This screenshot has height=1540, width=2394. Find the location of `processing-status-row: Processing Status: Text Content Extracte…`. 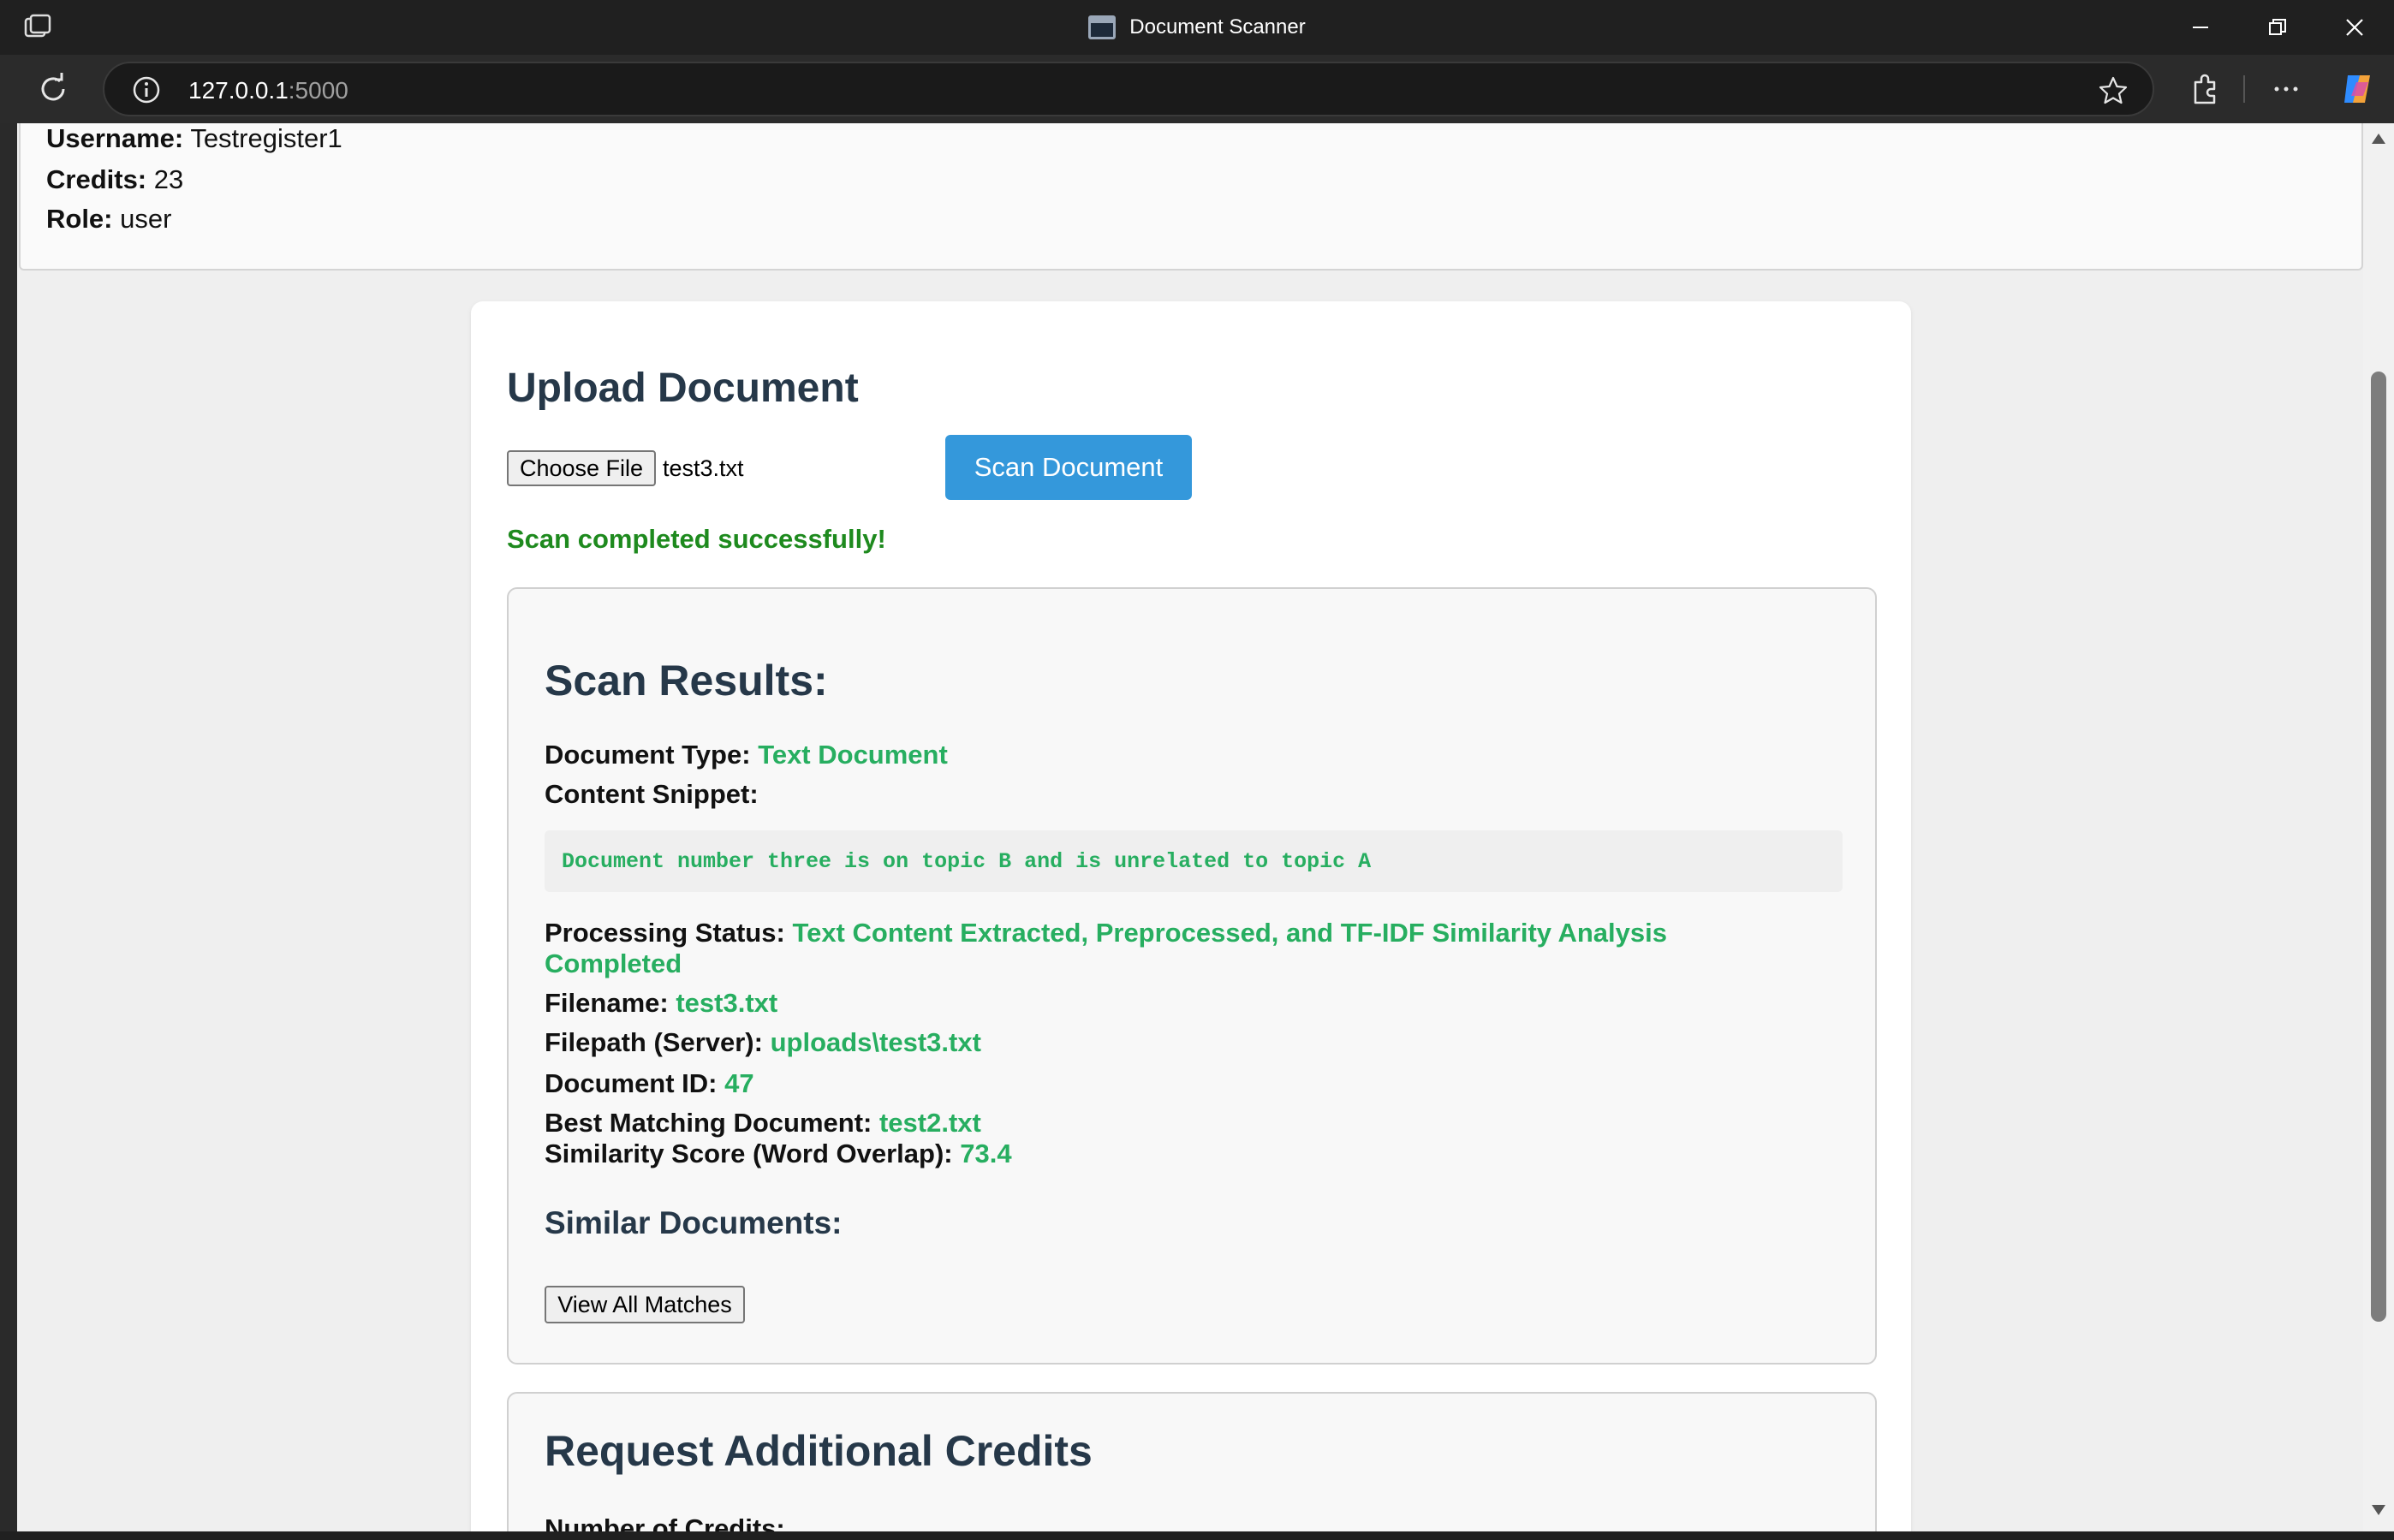

processing-status-row: Processing Status: Text Content Extracte… is located at coordinates (1106, 933).